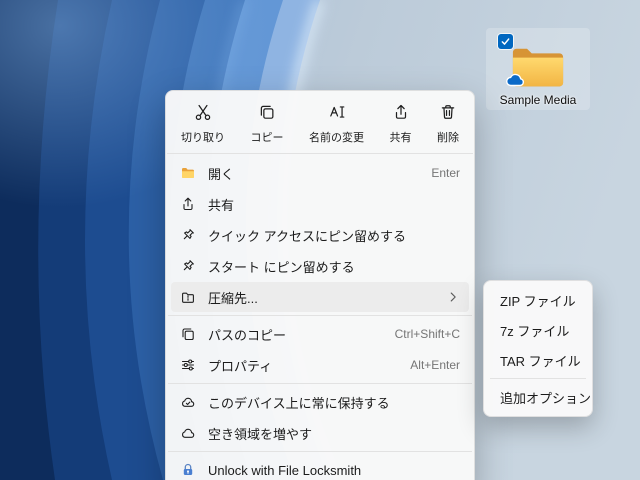 The height and width of the screenshot is (480, 640). I want to click on rename-button: 名前の変更, so click(336, 124).